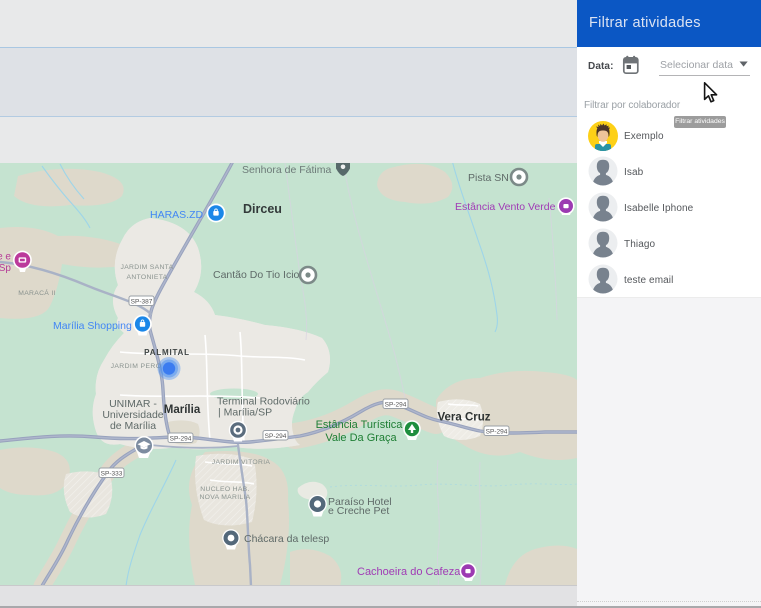  Describe the element at coordinates (142, 301) in the screenshot. I see `svg-text: SP-387` at that location.